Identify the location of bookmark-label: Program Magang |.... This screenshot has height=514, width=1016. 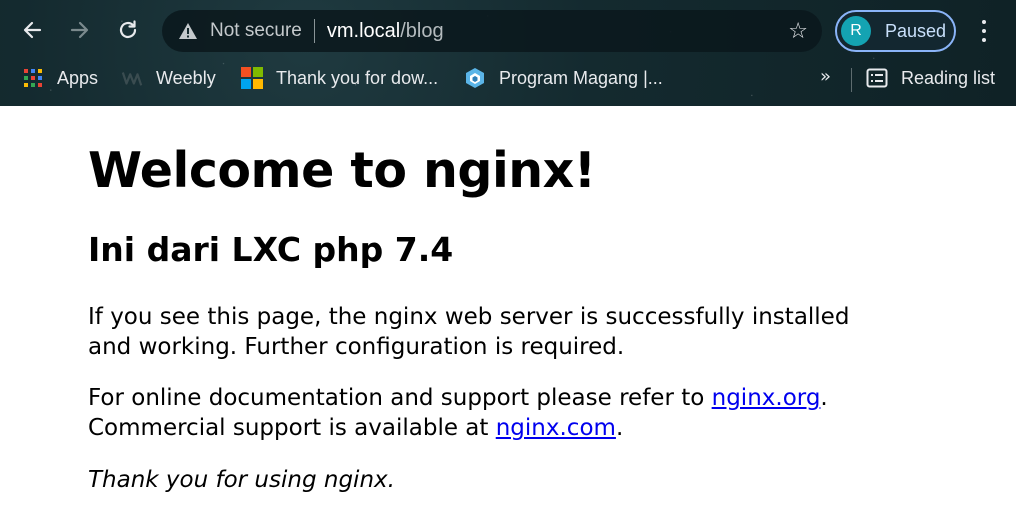
(581, 77).